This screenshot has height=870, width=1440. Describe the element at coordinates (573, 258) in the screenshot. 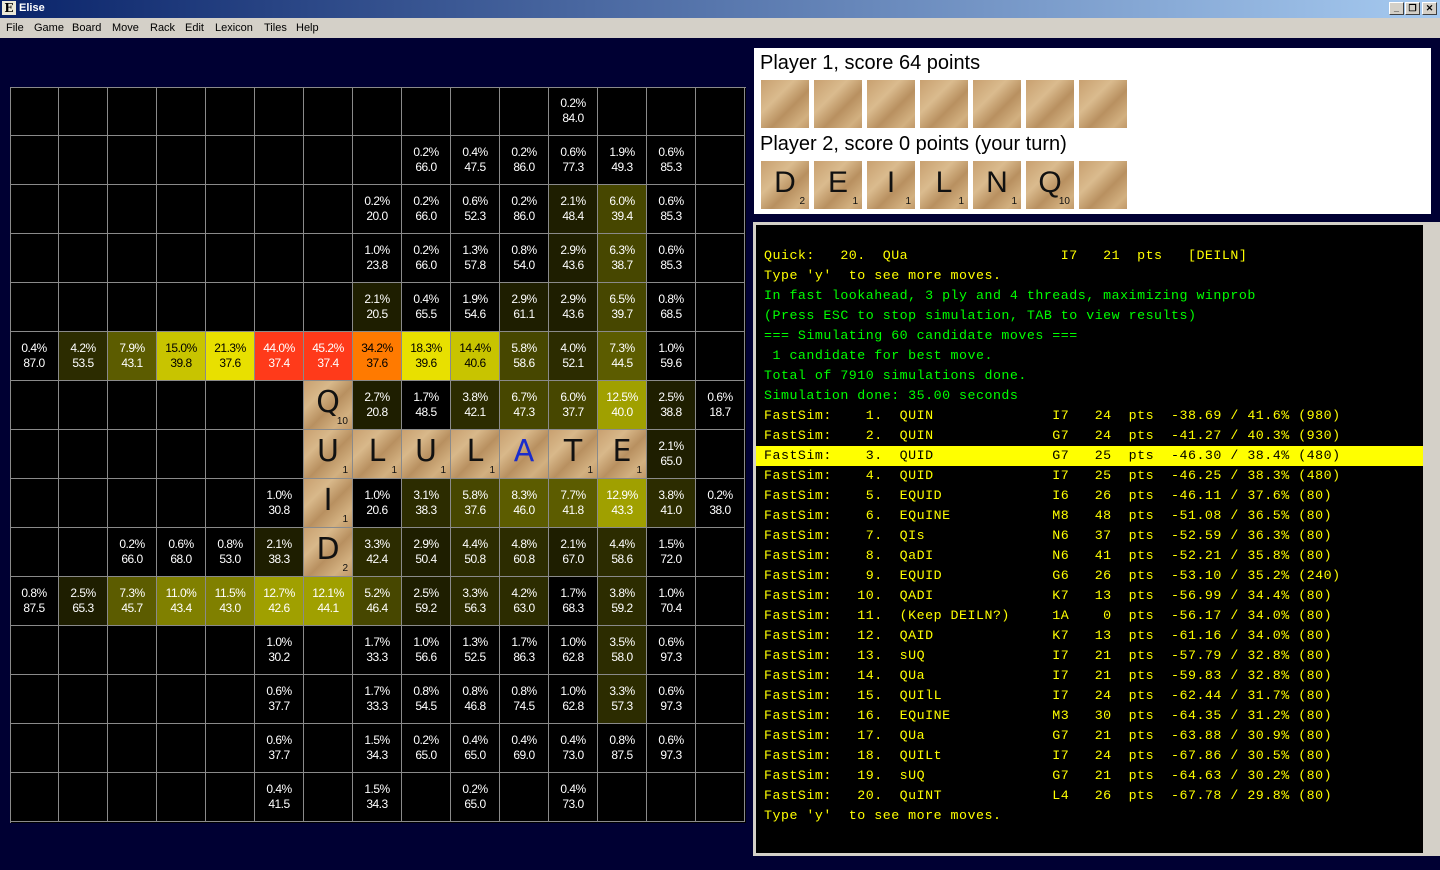

I see `board-square: 2.9% 43.6` at that location.